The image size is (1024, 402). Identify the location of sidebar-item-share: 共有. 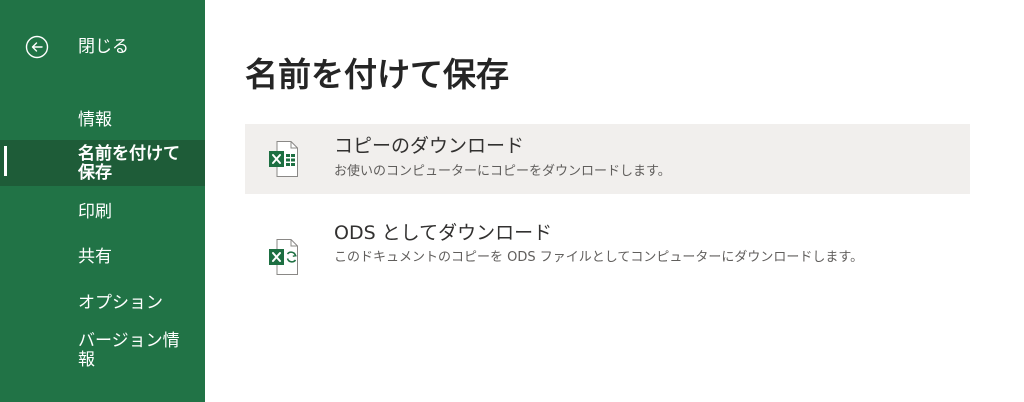
(102, 258).